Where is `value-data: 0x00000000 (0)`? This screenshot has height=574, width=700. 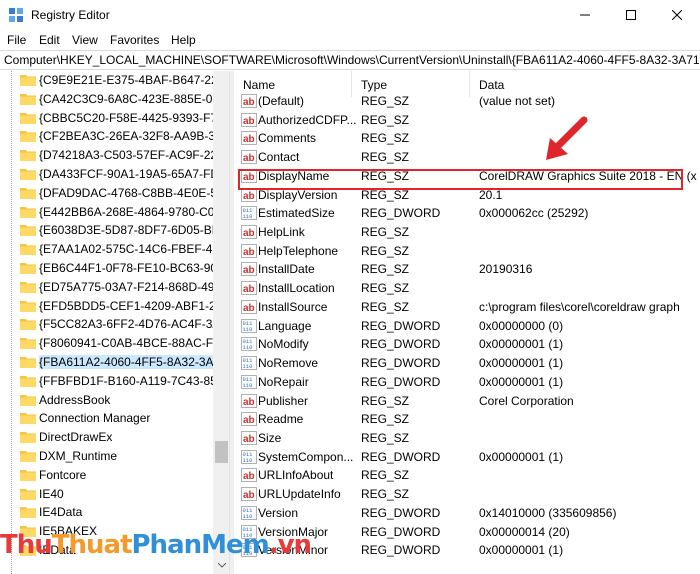 value-data: 0x00000000 (0) is located at coordinates (521, 325).